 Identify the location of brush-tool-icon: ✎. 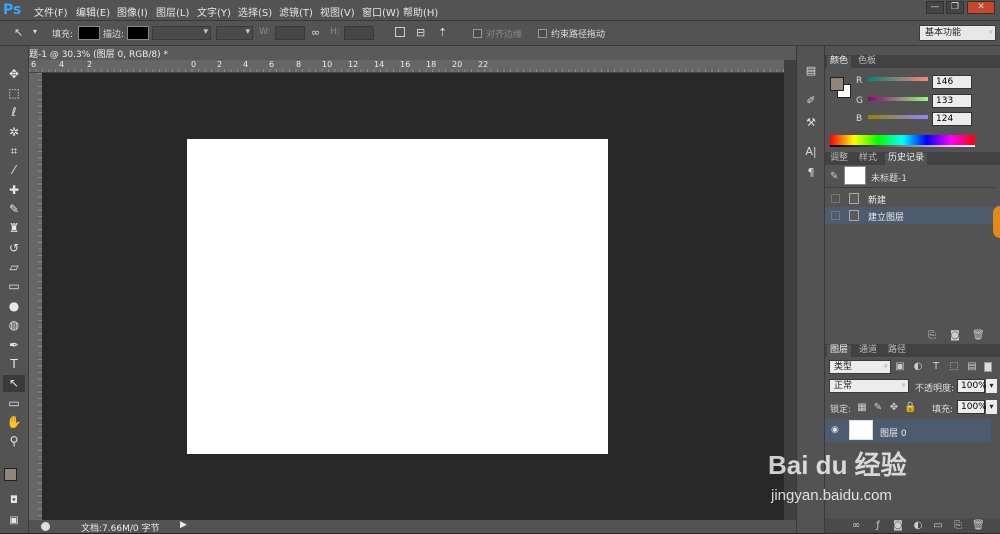
(14, 209).